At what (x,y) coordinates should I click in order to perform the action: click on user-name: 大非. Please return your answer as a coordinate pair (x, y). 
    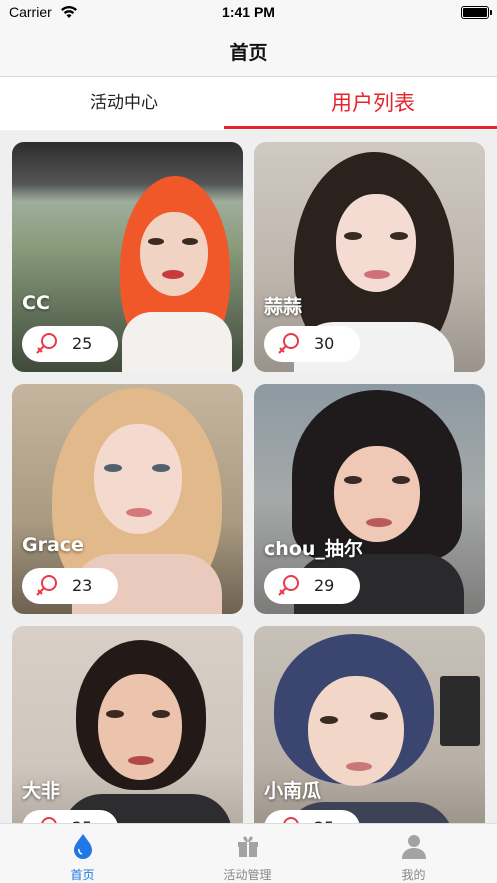
    Looking at the image, I should click on (41, 791).